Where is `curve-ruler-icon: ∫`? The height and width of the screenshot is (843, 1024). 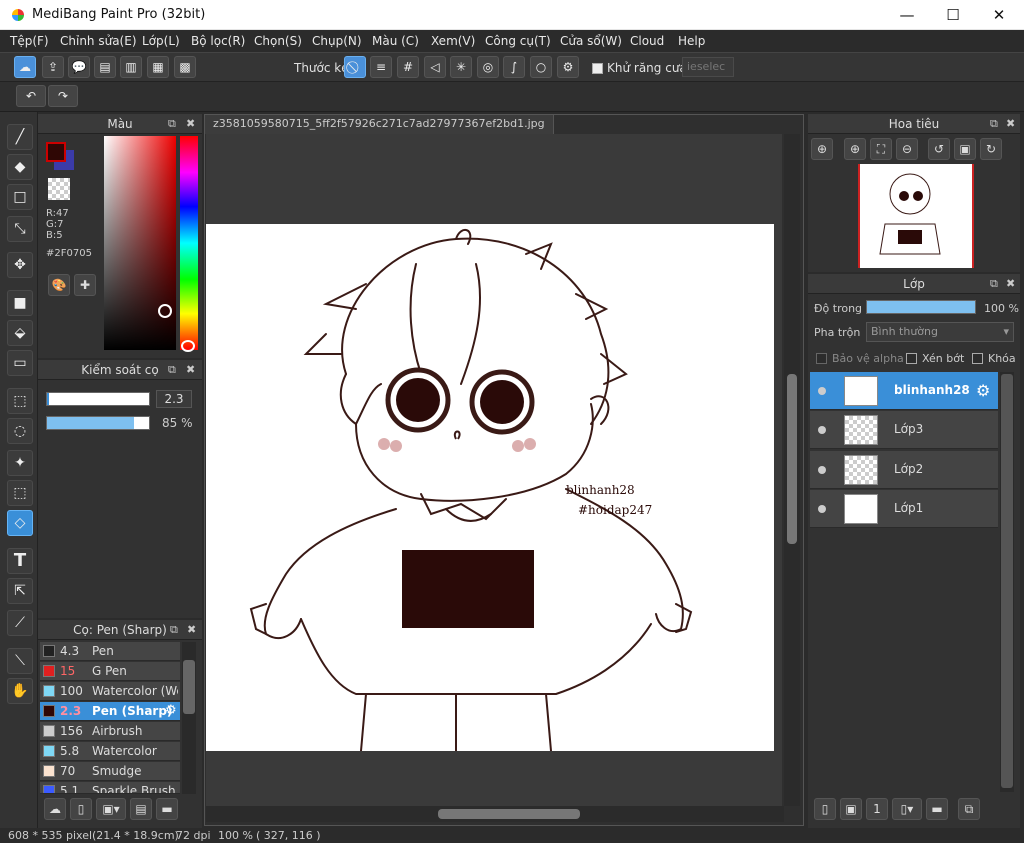
curve-ruler-icon: ∫ is located at coordinates (514, 67).